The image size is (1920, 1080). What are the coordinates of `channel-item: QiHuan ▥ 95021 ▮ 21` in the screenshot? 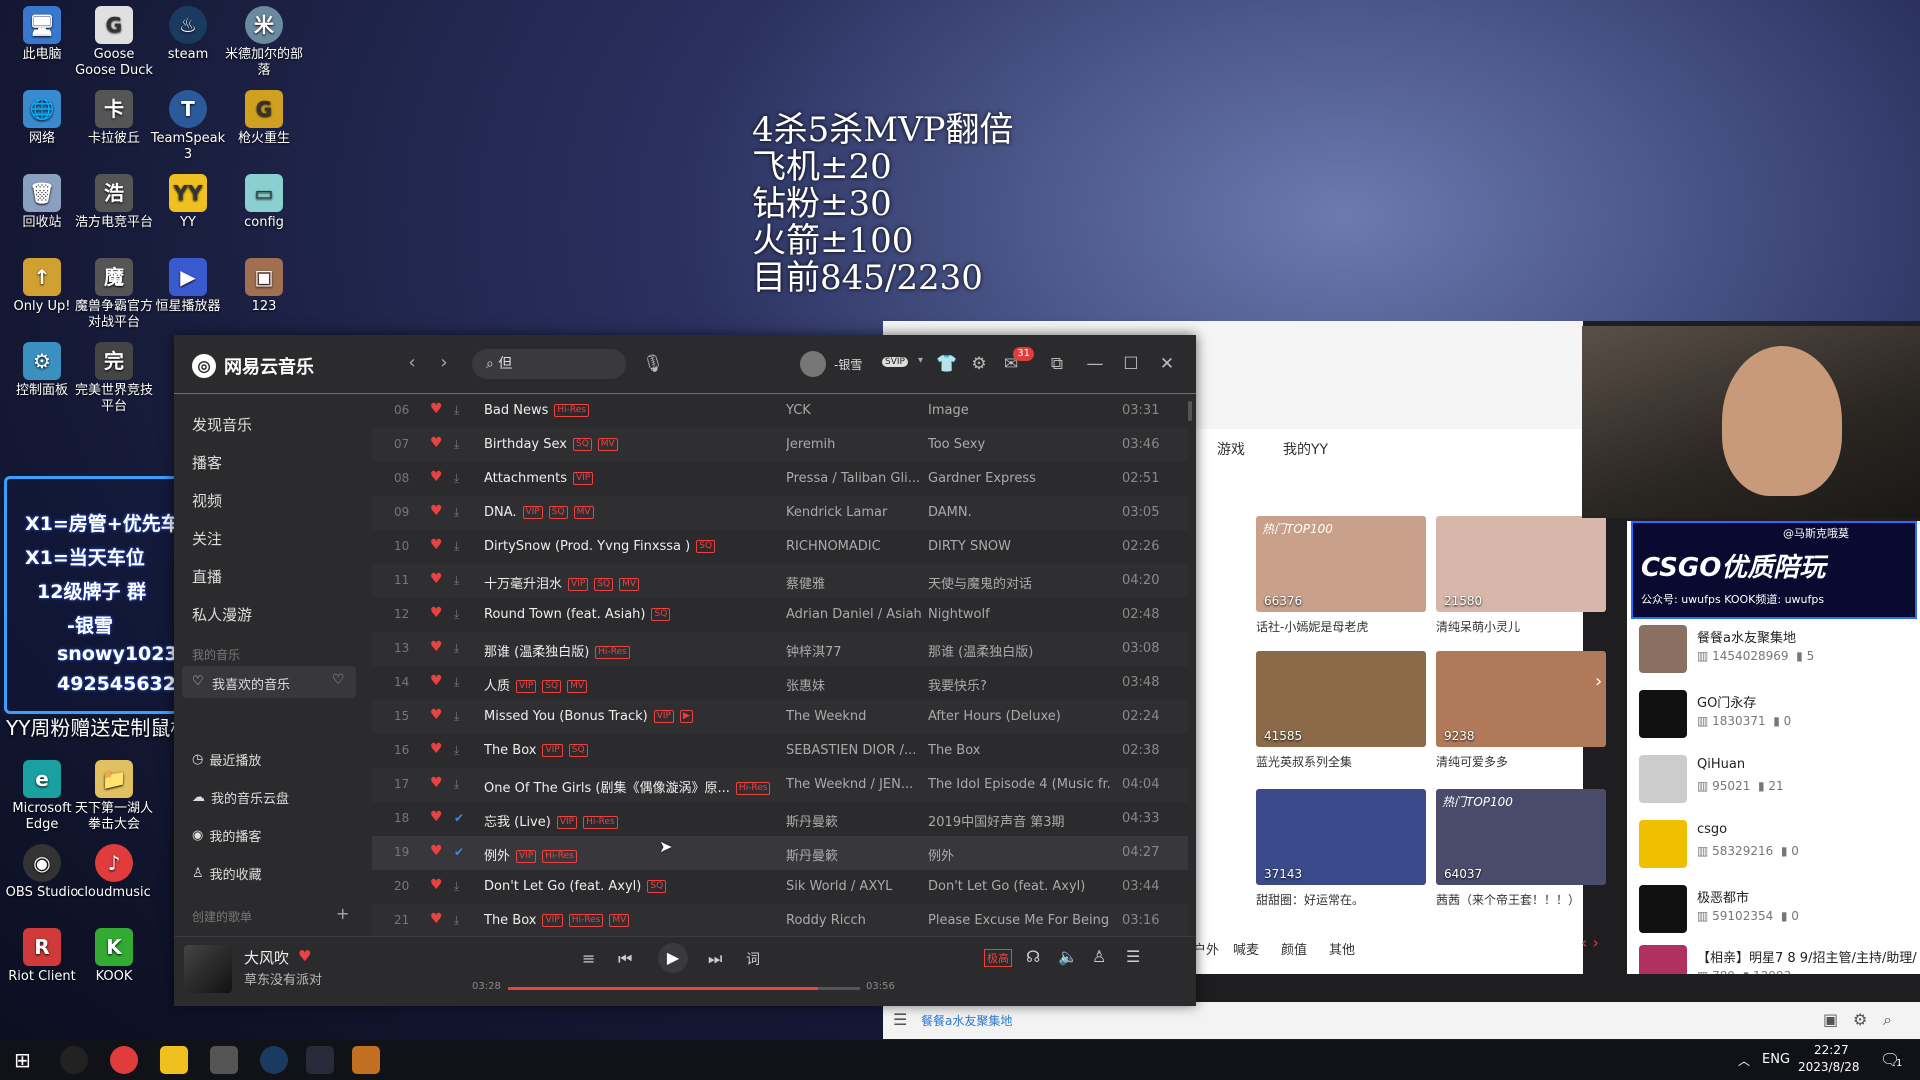 It's located at (1779, 779).